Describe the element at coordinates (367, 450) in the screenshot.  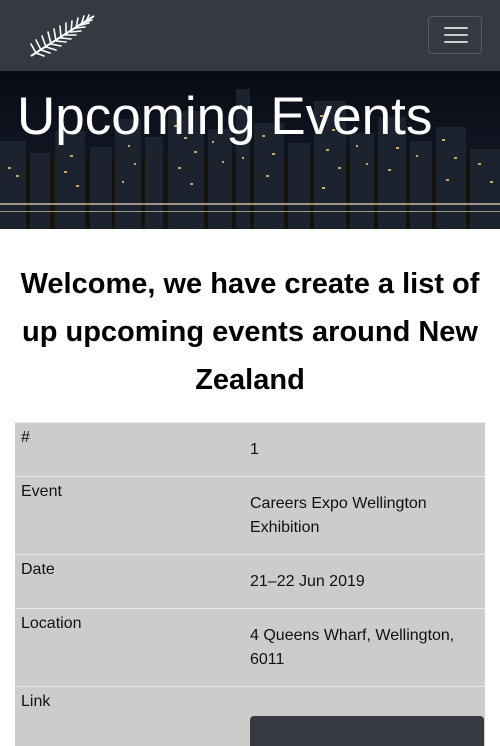
I see `row-value: 1` at that location.